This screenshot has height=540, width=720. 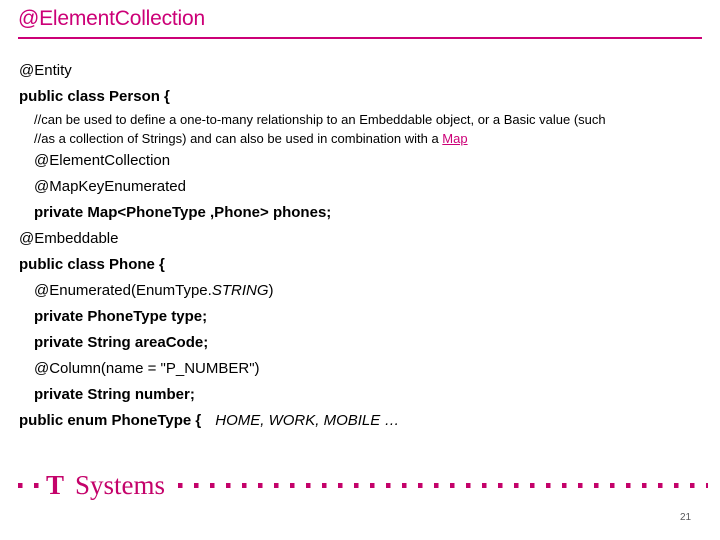 I want to click on code-line-embeddable-annotation: @Embeddable, so click(x=69, y=238).